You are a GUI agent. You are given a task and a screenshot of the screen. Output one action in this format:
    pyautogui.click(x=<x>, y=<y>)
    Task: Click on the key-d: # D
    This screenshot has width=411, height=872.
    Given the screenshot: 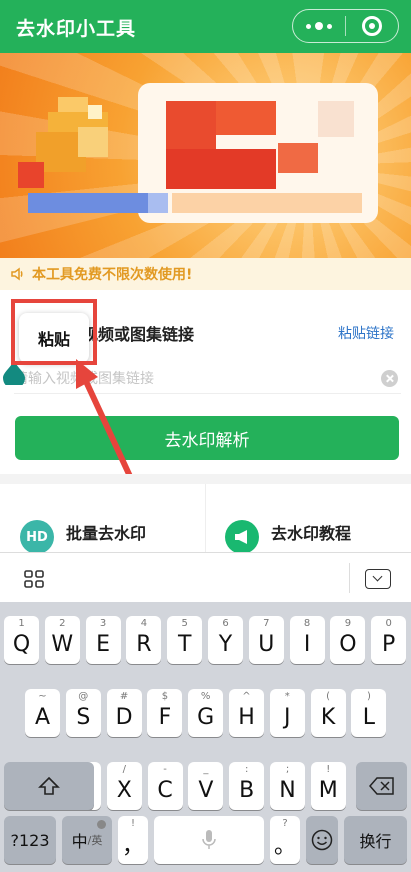 What is the action you would take?
    pyautogui.click(x=124, y=713)
    